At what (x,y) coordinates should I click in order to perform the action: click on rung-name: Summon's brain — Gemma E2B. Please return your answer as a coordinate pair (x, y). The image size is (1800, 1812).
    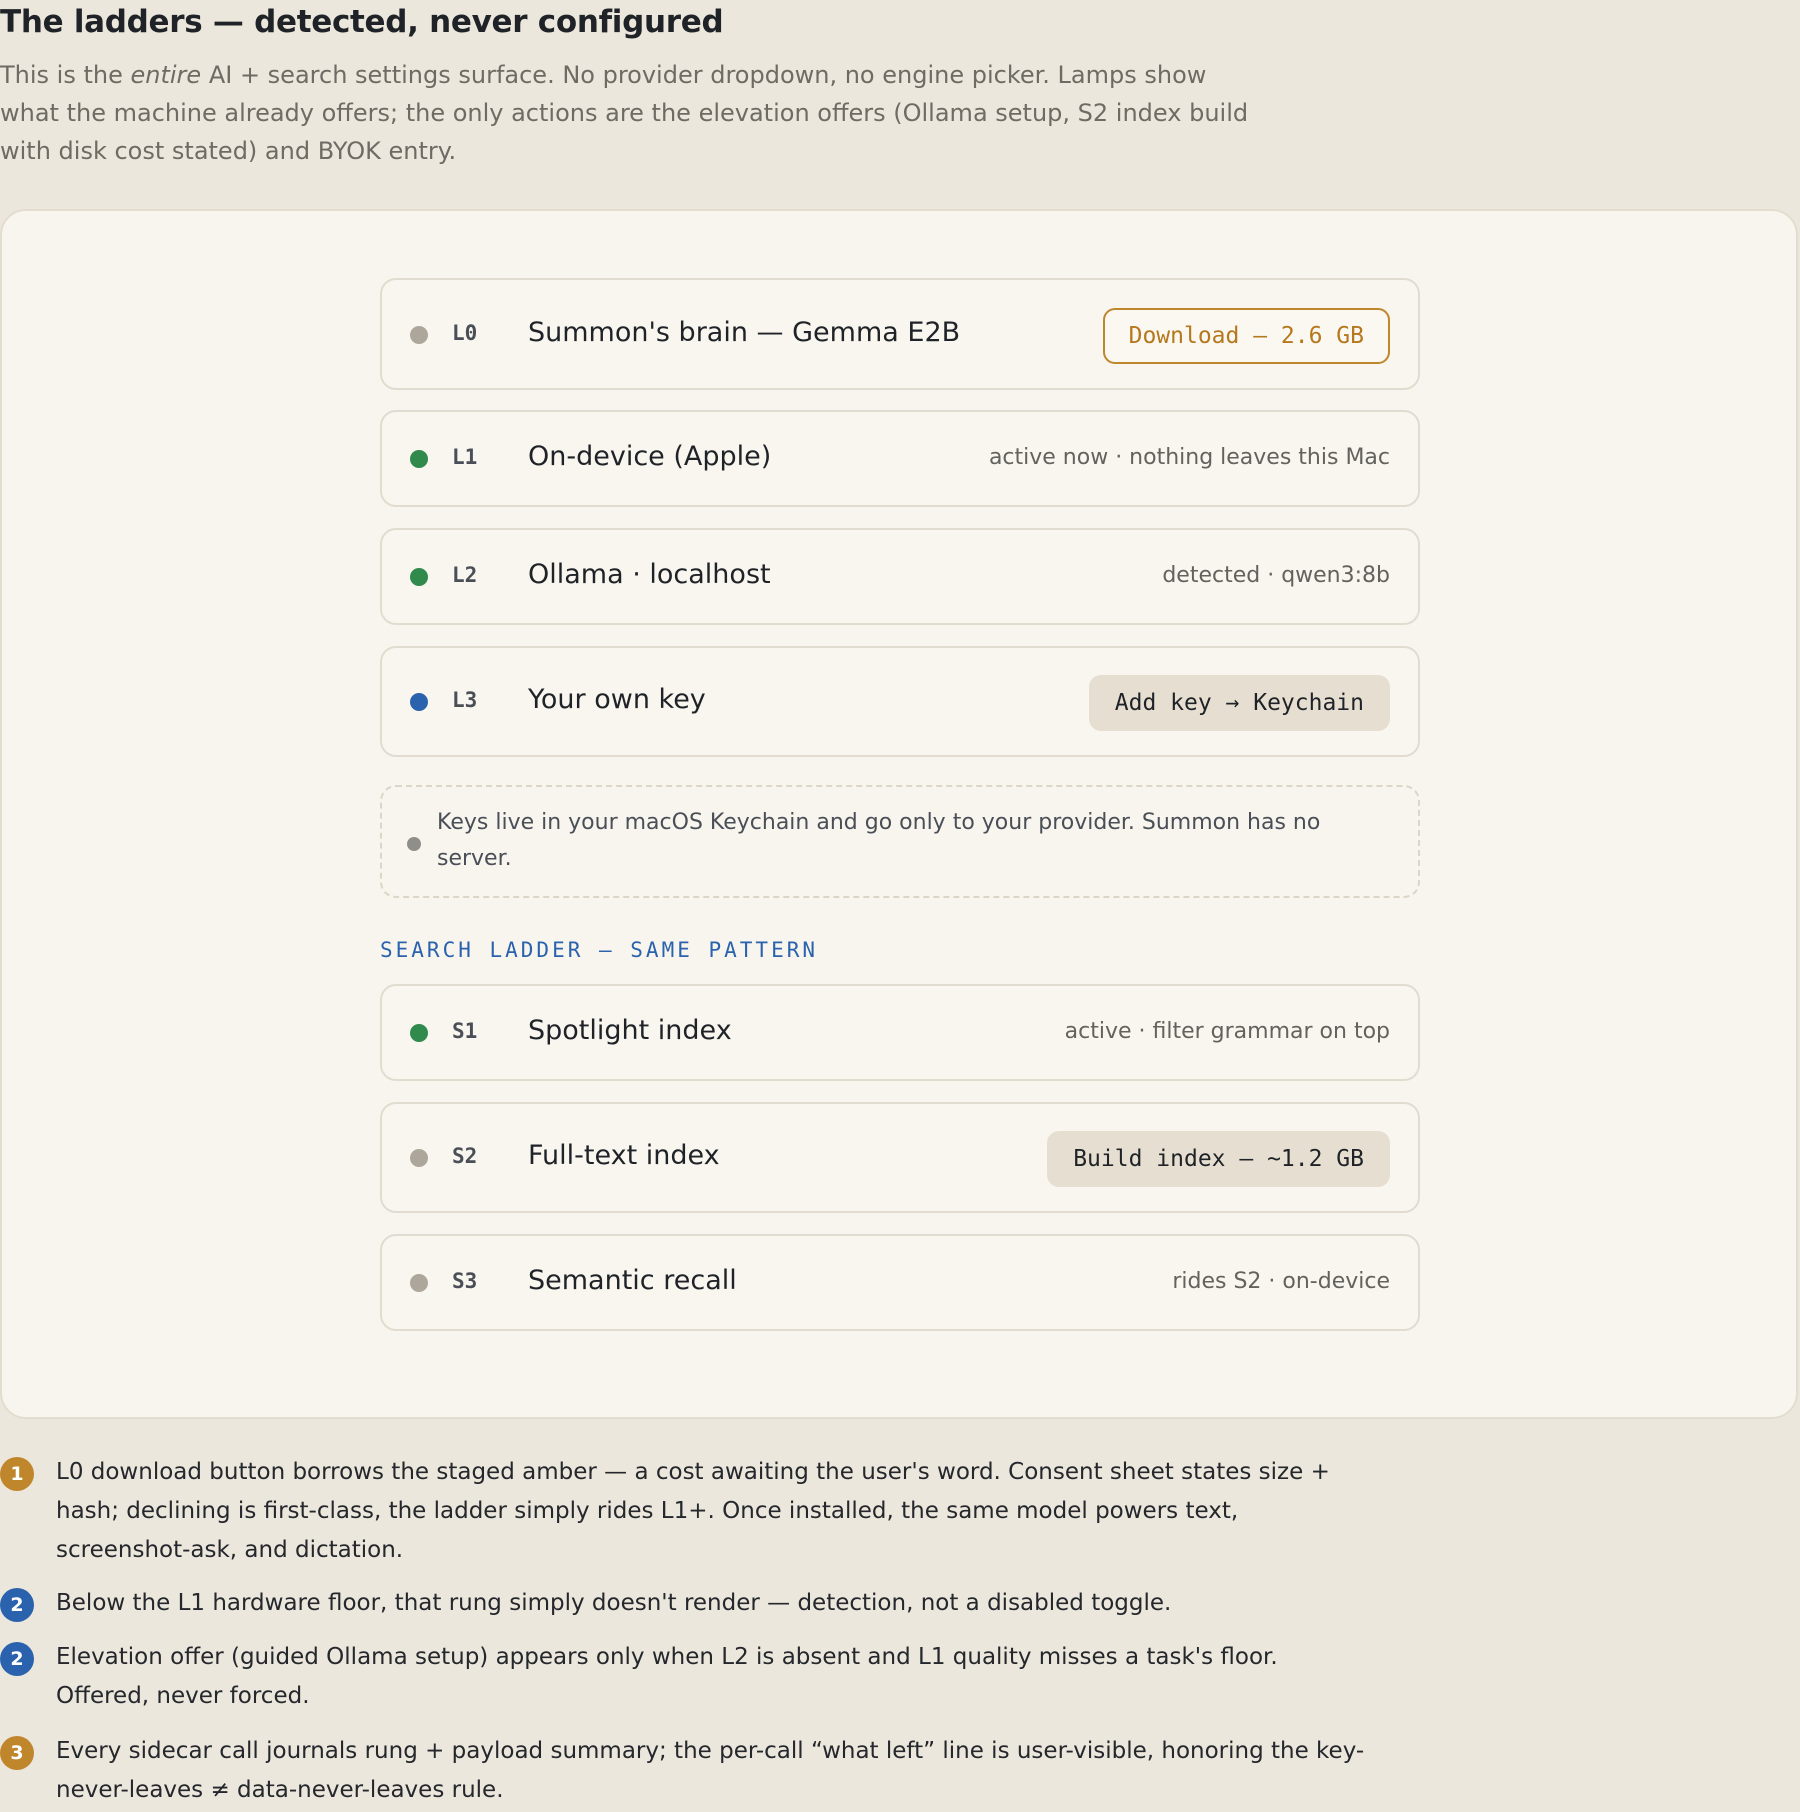
    Looking at the image, I should click on (744, 332).